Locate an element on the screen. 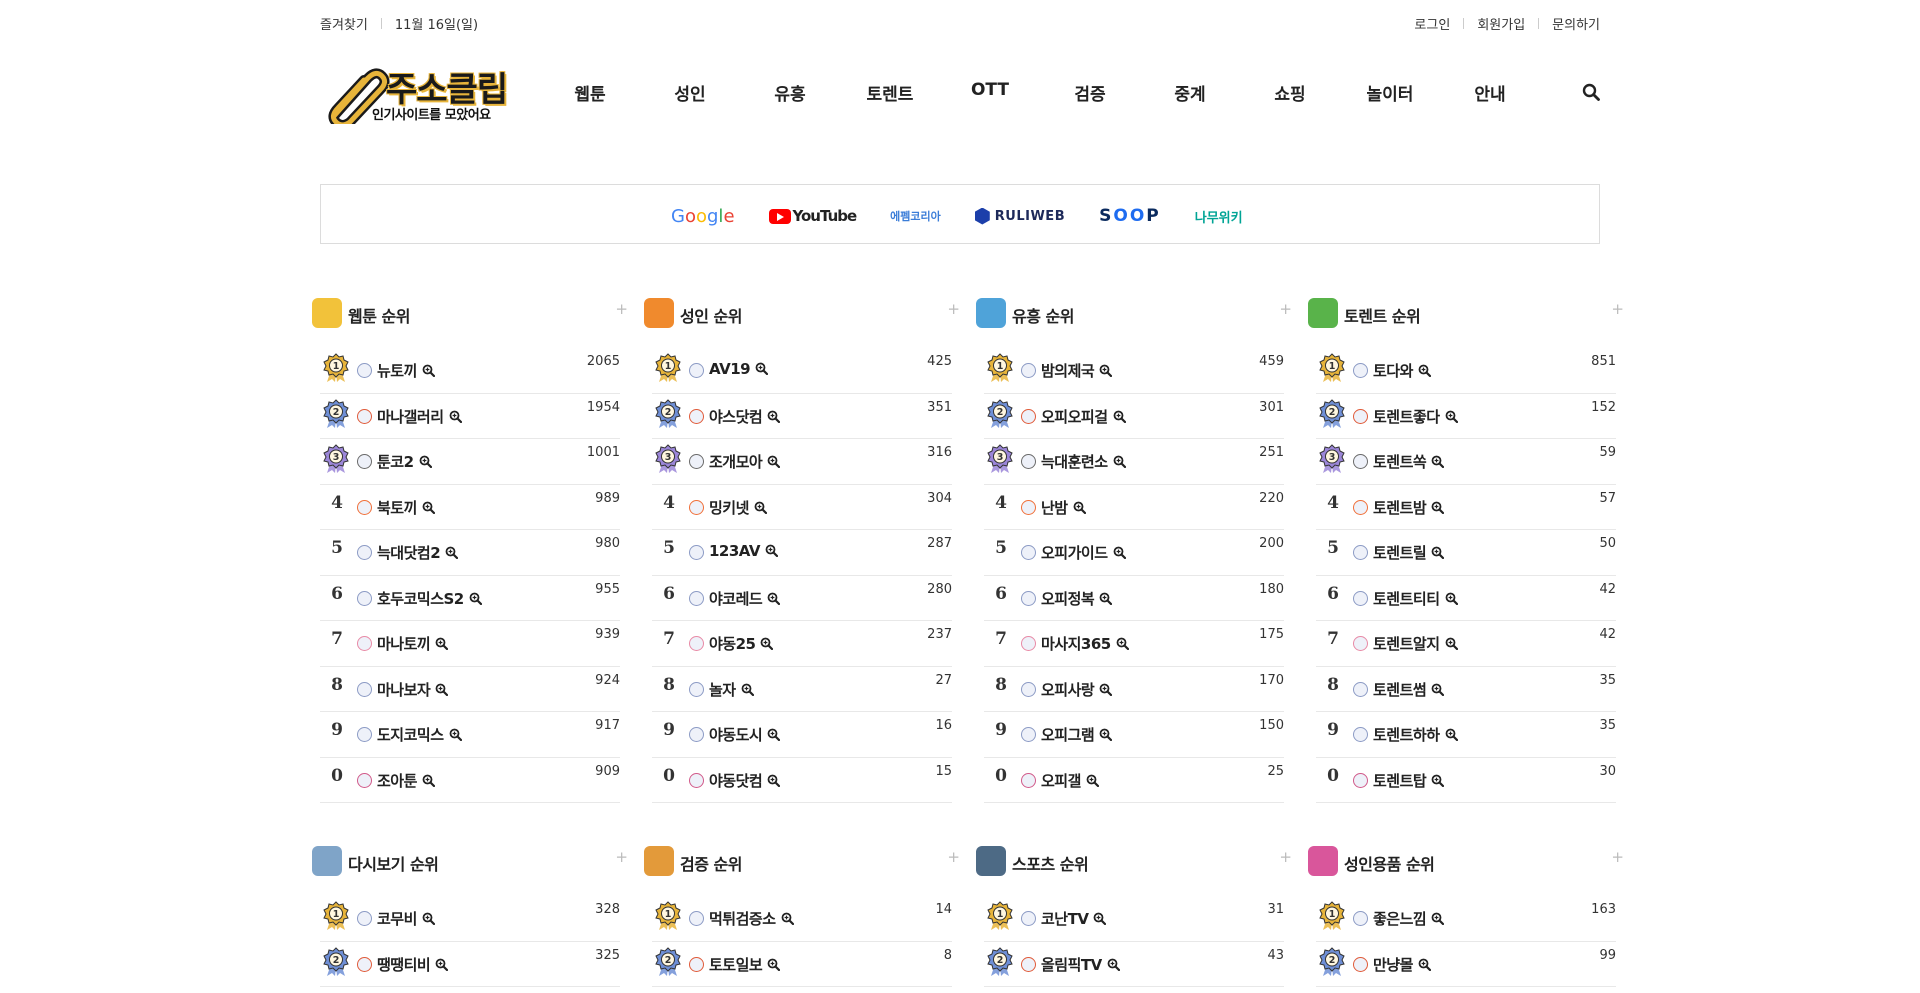 This screenshot has height=993, width=1920. ranking-row: 3 툰코2 1001 is located at coordinates (470, 462).